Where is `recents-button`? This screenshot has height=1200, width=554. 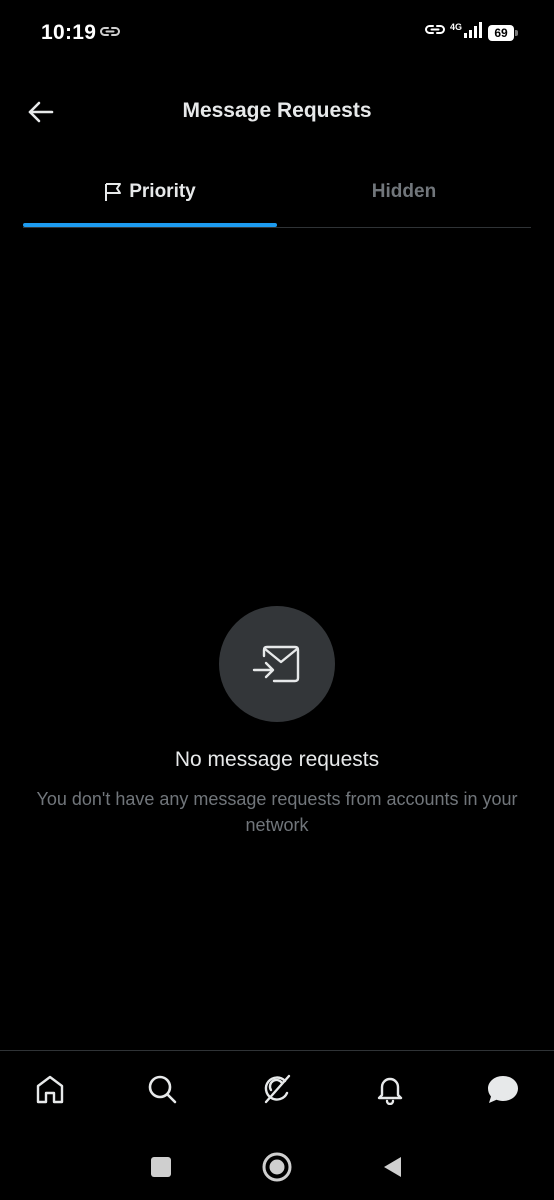
recents-button is located at coordinates (161, 1167).